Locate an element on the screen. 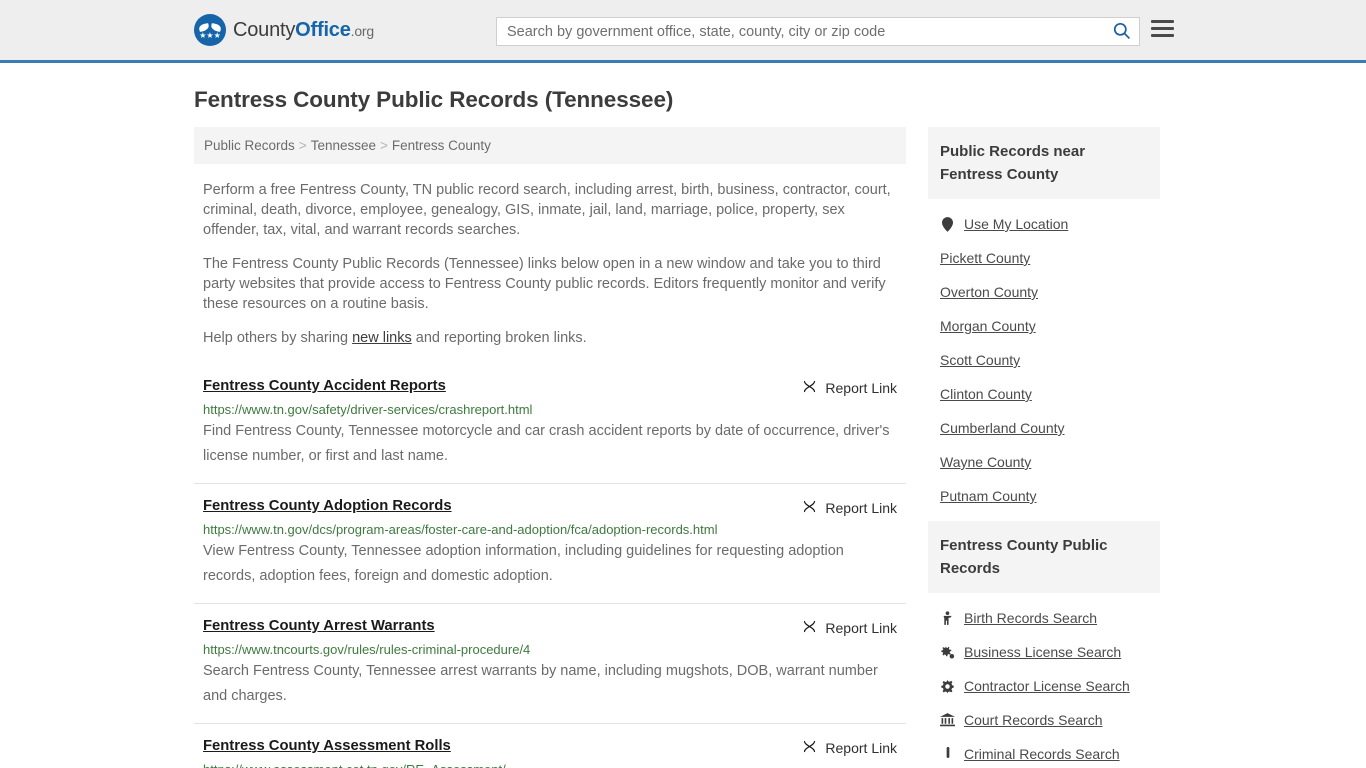 Image resolution: width=1366 pixels, height=768 pixels. search-button is located at coordinates (1121, 31).